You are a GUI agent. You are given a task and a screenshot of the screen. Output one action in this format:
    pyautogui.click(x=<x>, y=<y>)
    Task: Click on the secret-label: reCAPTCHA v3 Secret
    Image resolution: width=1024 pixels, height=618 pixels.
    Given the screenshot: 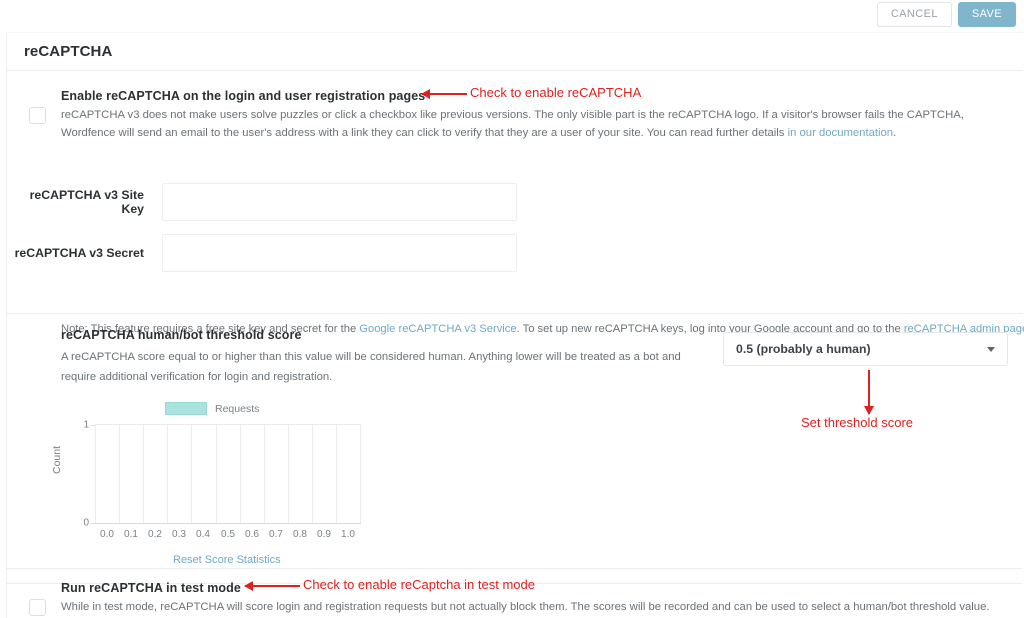 What is the action you would take?
    pyautogui.click(x=79, y=253)
    